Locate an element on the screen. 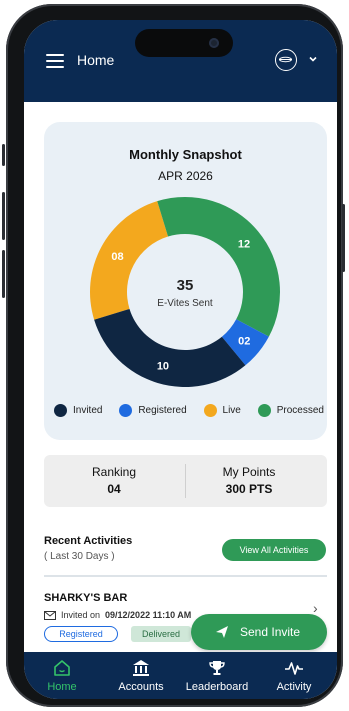 This screenshot has height=711, width=349. tab-label: Accounts is located at coordinates (141, 687).